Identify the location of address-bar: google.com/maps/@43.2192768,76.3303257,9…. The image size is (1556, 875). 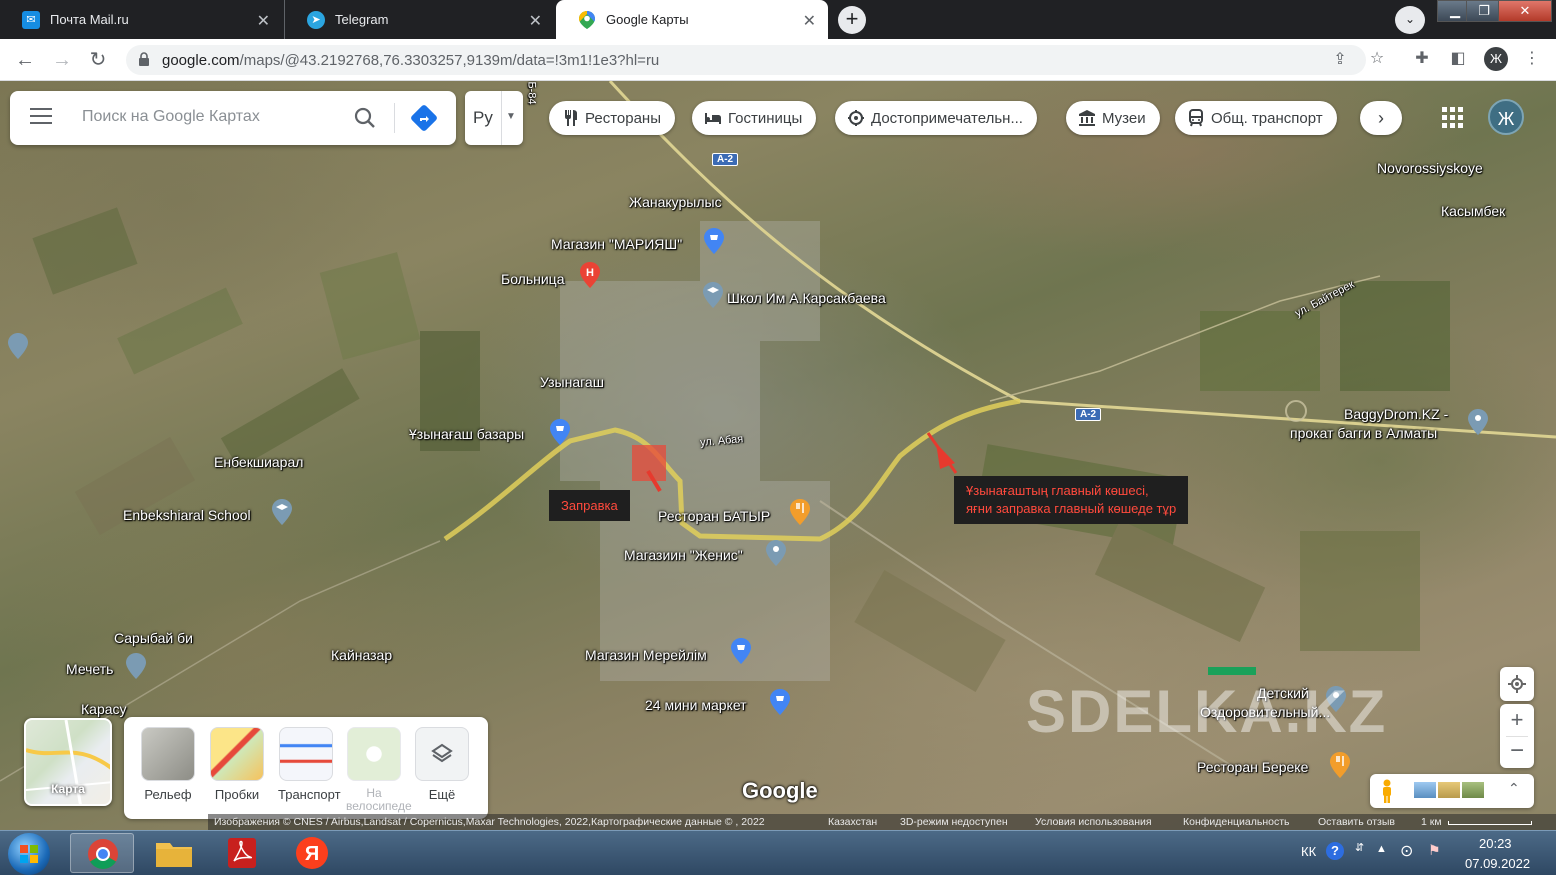
(746, 60).